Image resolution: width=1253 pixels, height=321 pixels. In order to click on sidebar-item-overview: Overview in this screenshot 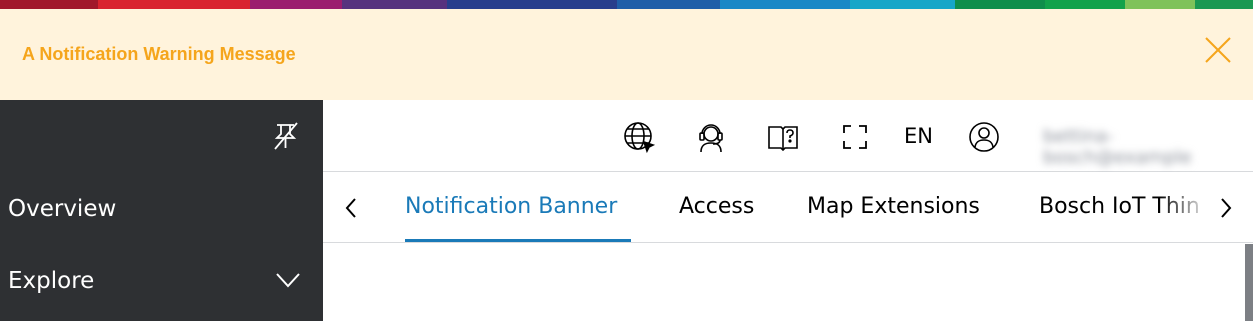, I will do `click(161, 209)`.